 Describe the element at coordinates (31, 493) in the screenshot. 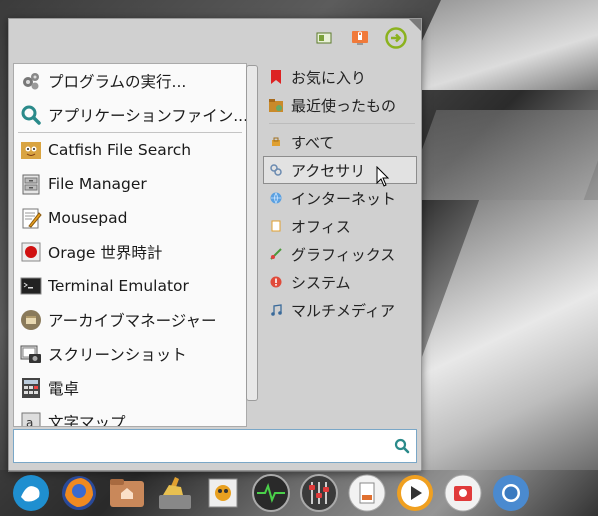

I see `whisker-icon` at that location.